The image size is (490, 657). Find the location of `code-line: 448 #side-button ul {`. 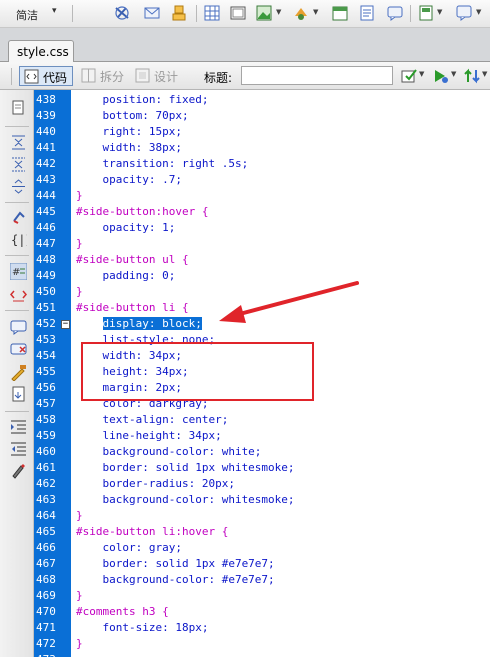

code-line: 448 #side-button ul { is located at coordinates (245, 260).